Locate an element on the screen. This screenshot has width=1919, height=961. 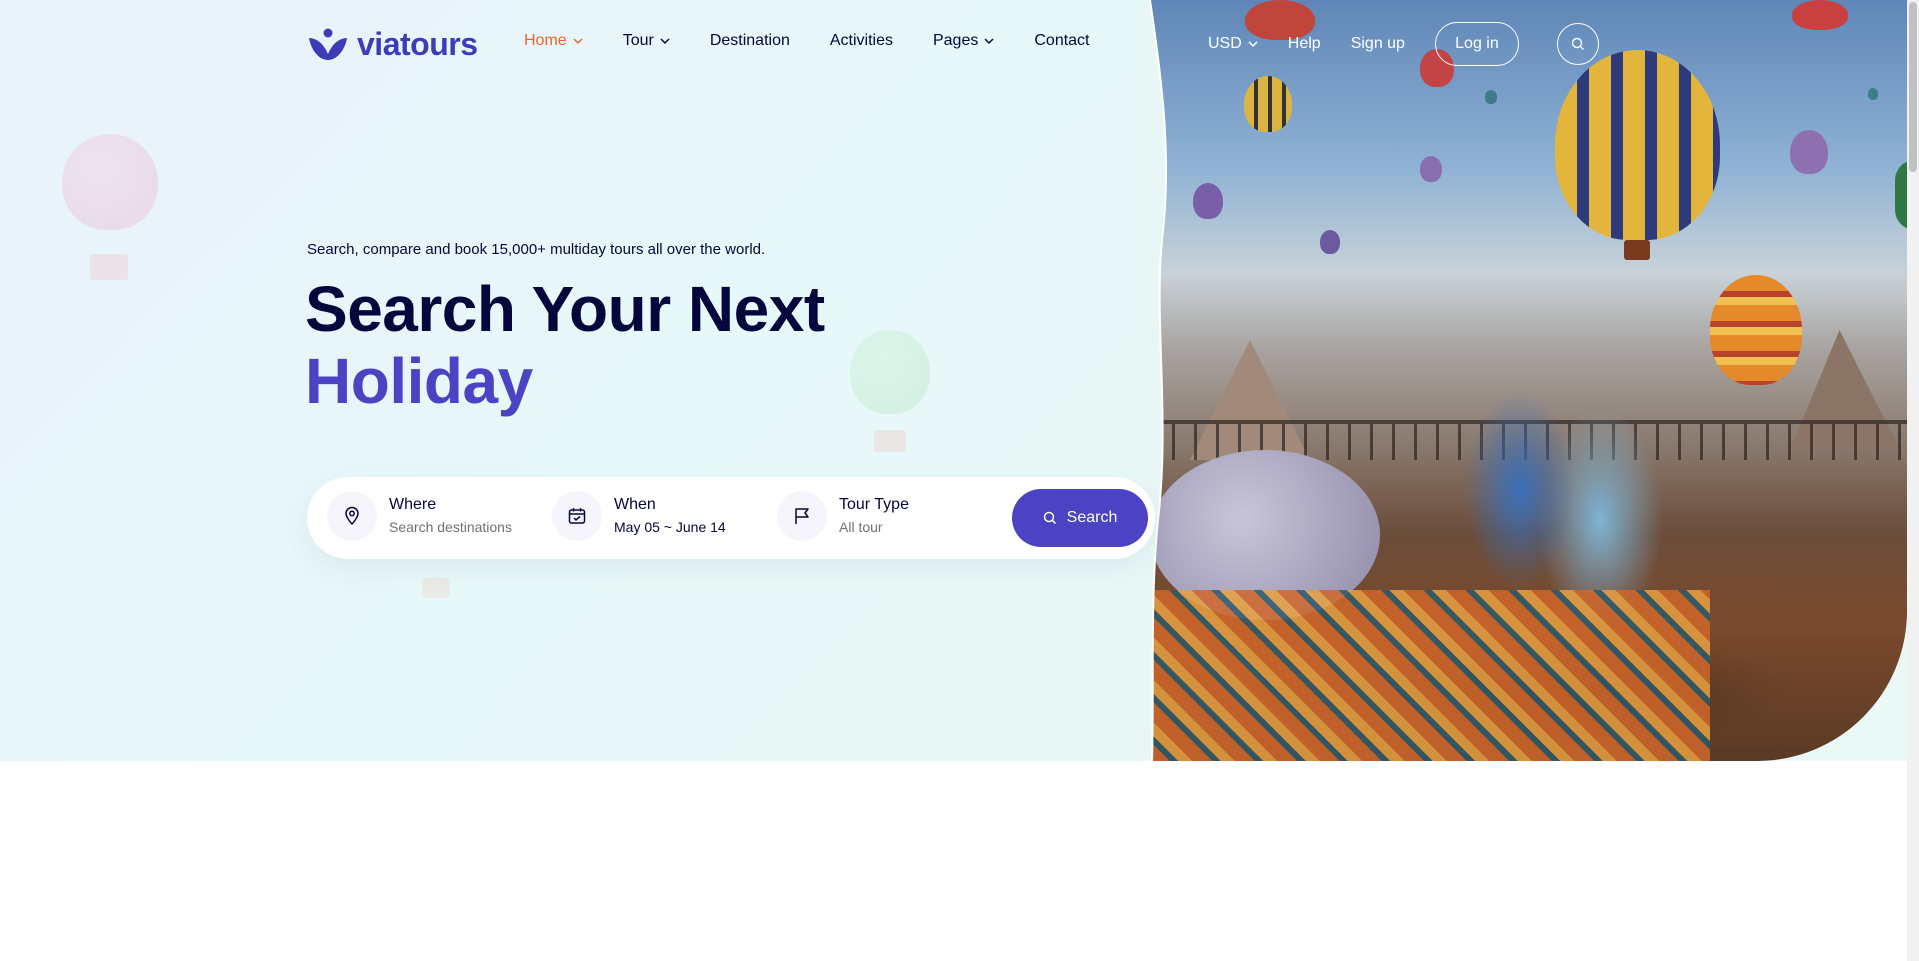
nav-item-pages: Pages is located at coordinates (963, 41).